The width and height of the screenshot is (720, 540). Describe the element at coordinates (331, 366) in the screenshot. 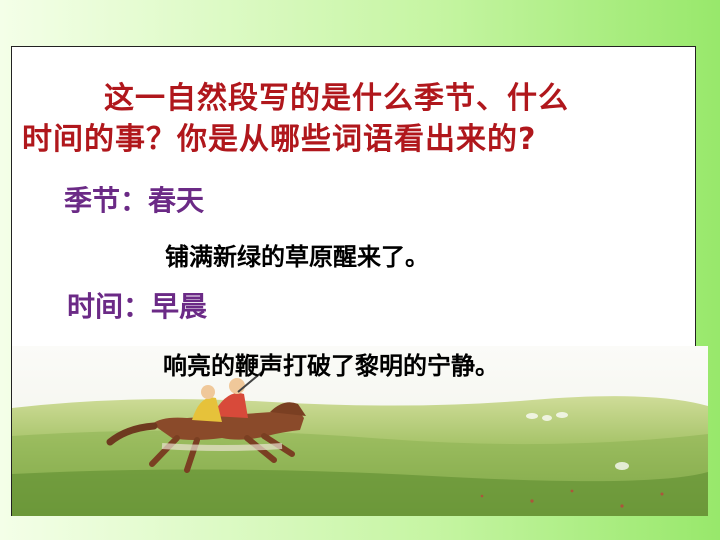

I see `time-phrase: 响亮的鞭声打破了黎明的宁静。` at that location.